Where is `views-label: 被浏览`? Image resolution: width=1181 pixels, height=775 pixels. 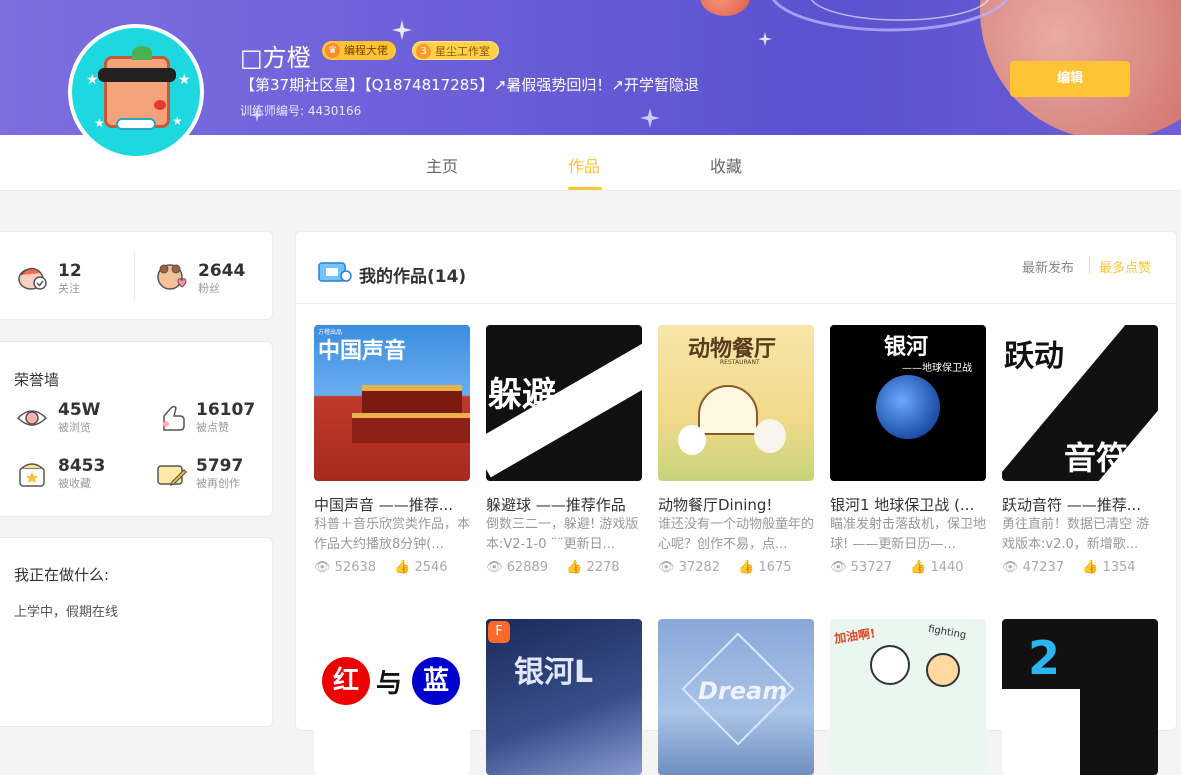
views-label: 被浏览 is located at coordinates (74, 427).